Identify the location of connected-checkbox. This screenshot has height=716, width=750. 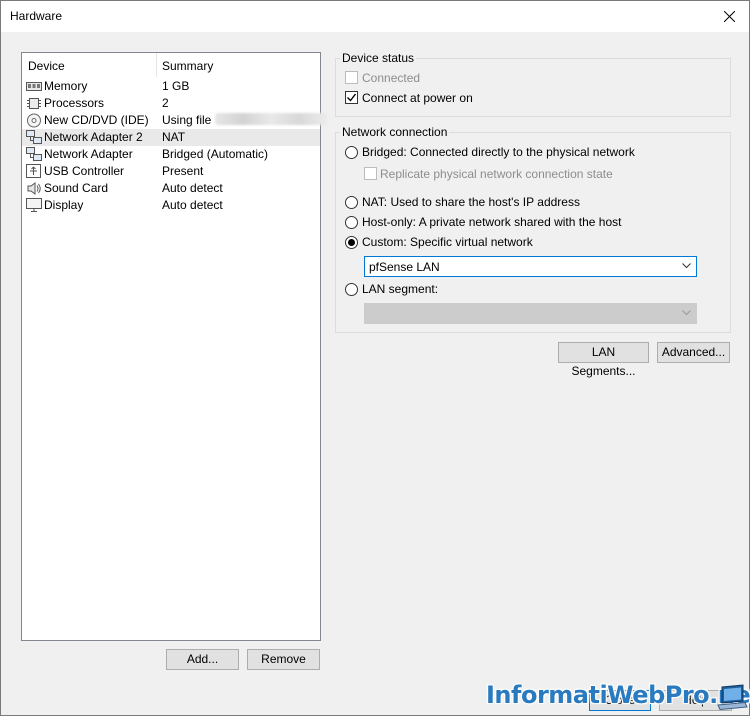
(351, 77).